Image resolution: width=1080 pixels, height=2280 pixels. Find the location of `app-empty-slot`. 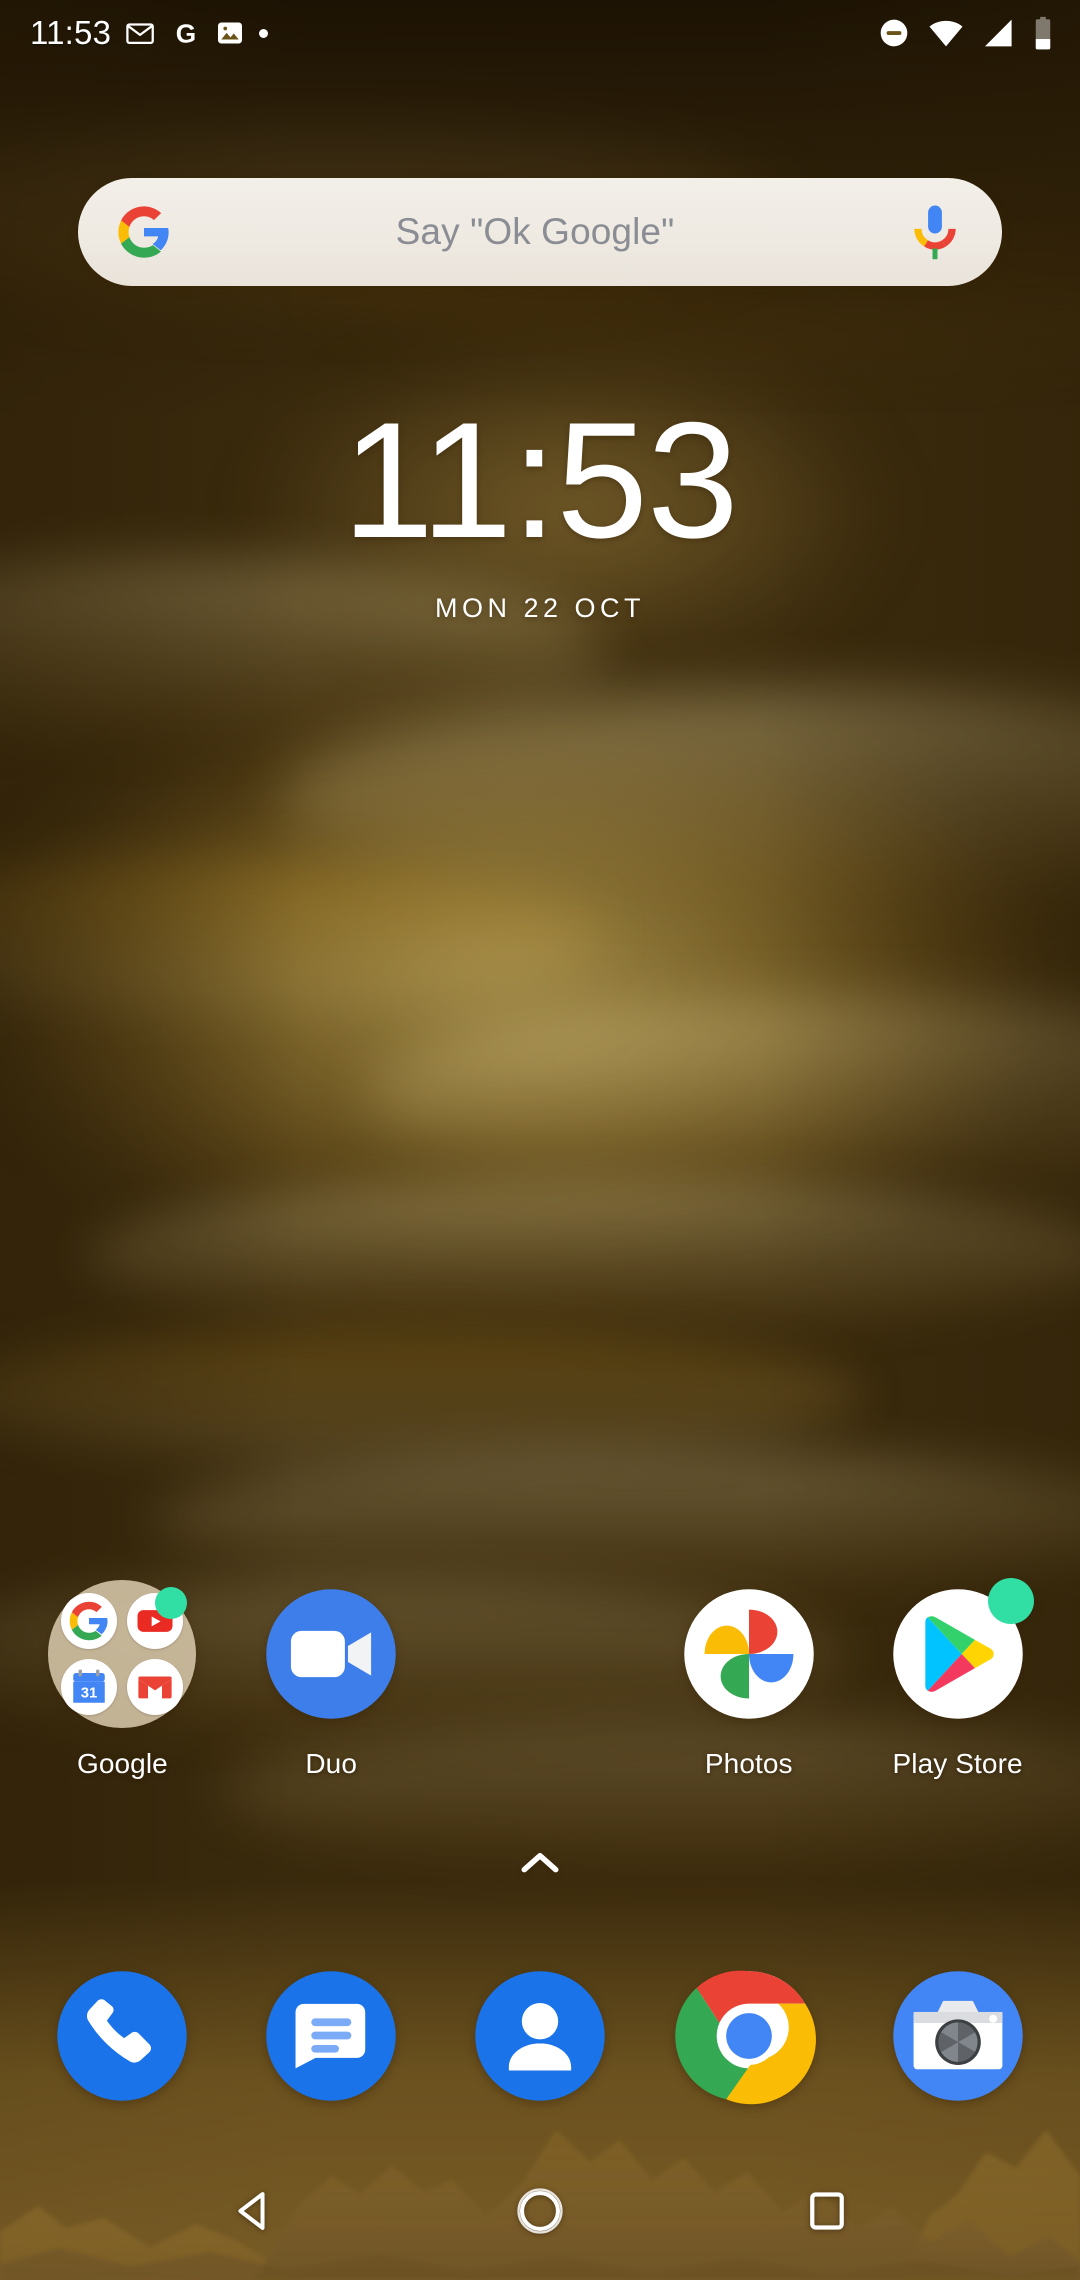

app-empty-slot is located at coordinates (540, 1680).